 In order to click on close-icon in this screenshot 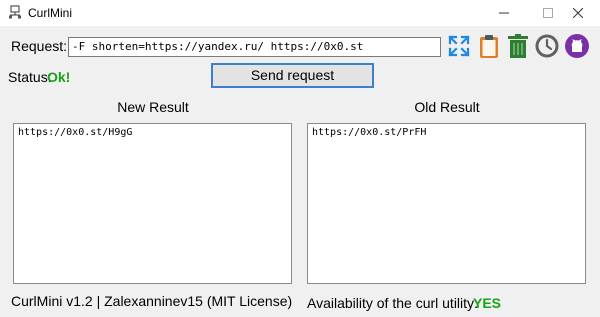, I will do `click(578, 13)`.